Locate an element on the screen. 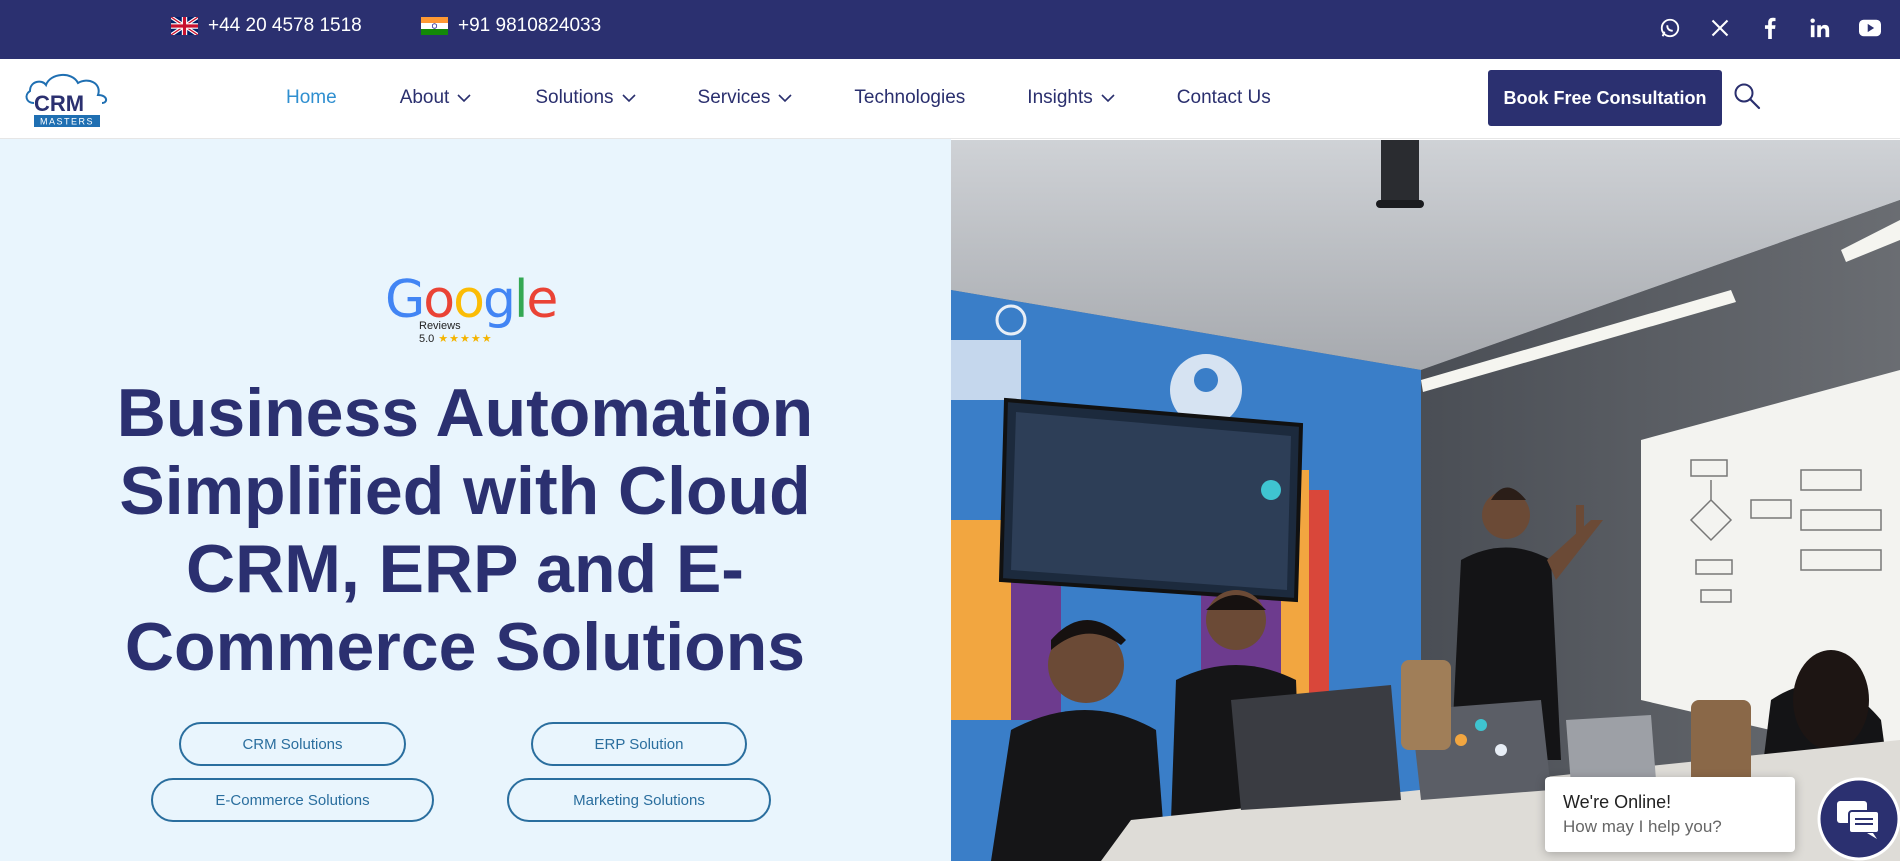 This screenshot has width=1900, height=861. google-reviews-badge: Google Reviews 5.0 ★★★★★ is located at coordinates (471, 307).